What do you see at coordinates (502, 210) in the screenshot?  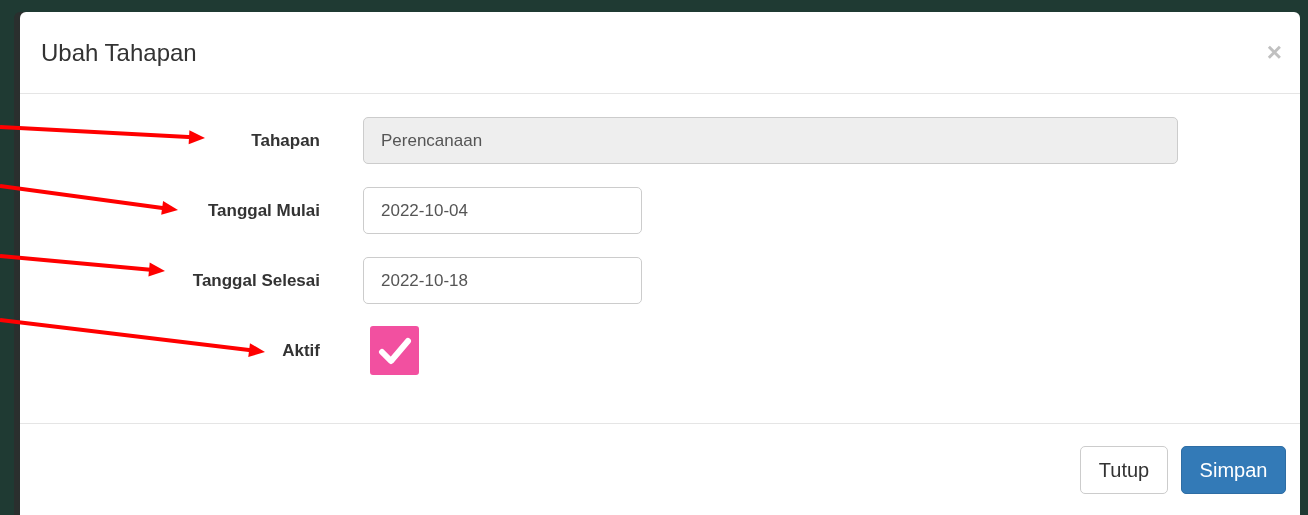 I see `date-field: 2022-10-04` at bounding box center [502, 210].